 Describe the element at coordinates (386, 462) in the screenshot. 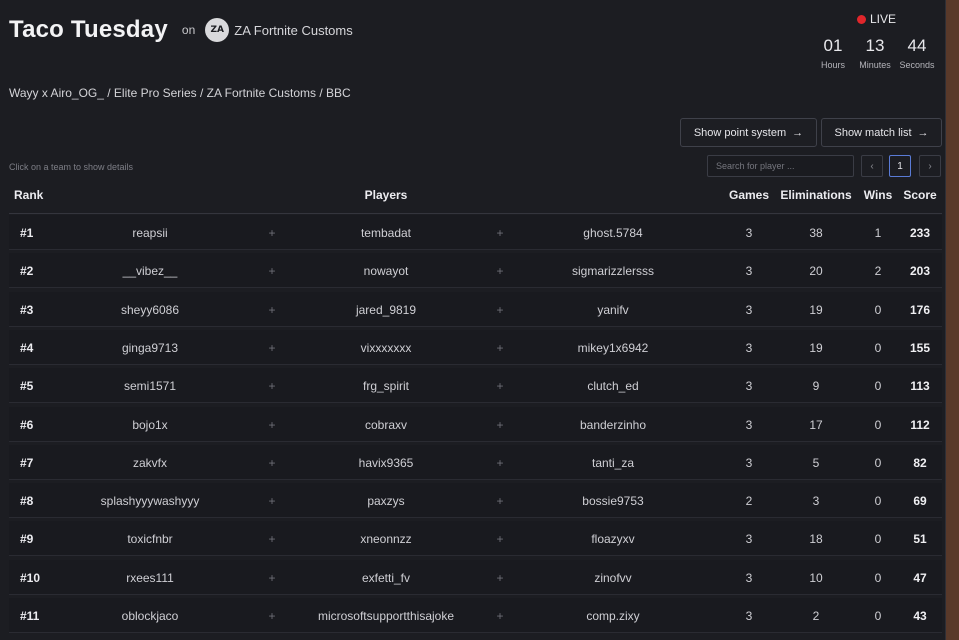

I see `player-name: havix9365` at that location.